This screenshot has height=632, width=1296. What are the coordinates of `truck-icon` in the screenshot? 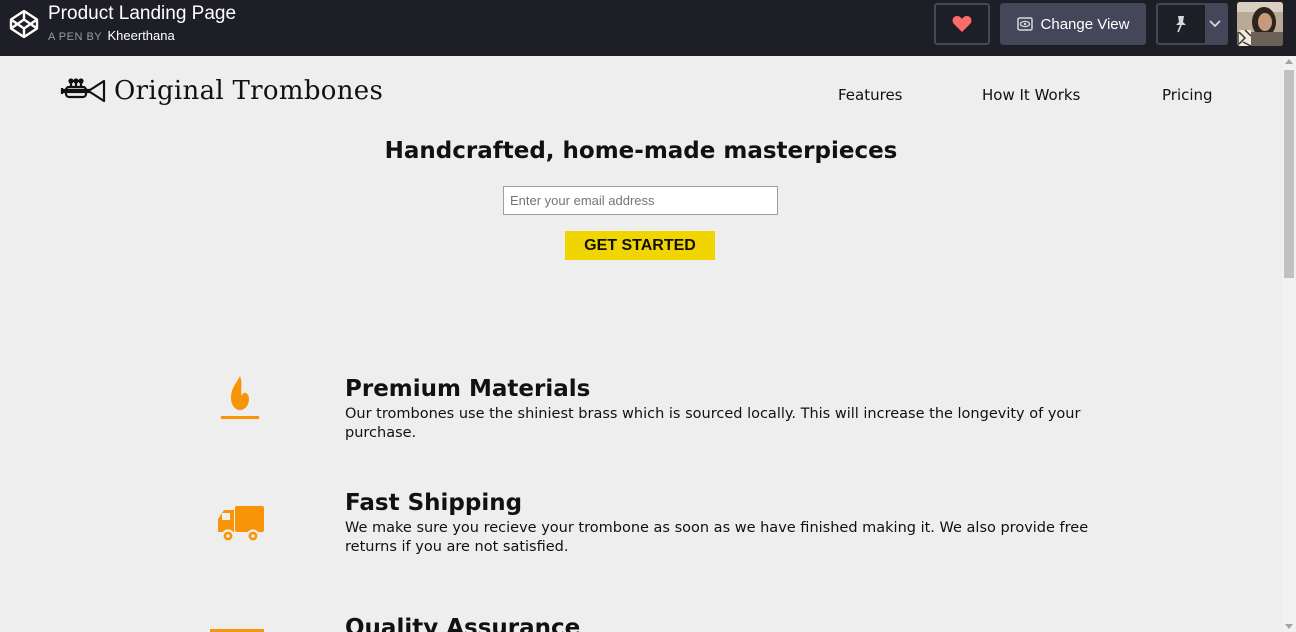 It's located at (241, 524).